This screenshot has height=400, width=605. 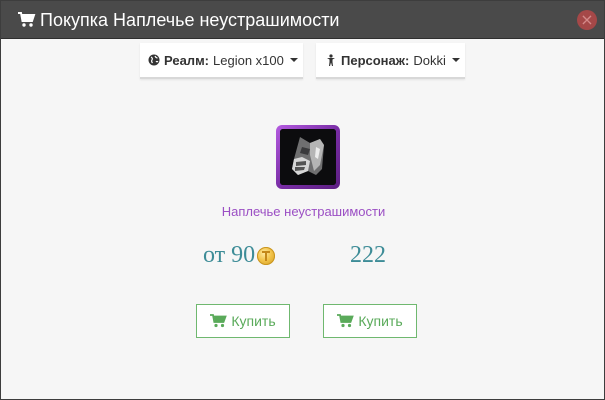 I want to click on buy-button-alt: Купить, so click(x=370, y=321).